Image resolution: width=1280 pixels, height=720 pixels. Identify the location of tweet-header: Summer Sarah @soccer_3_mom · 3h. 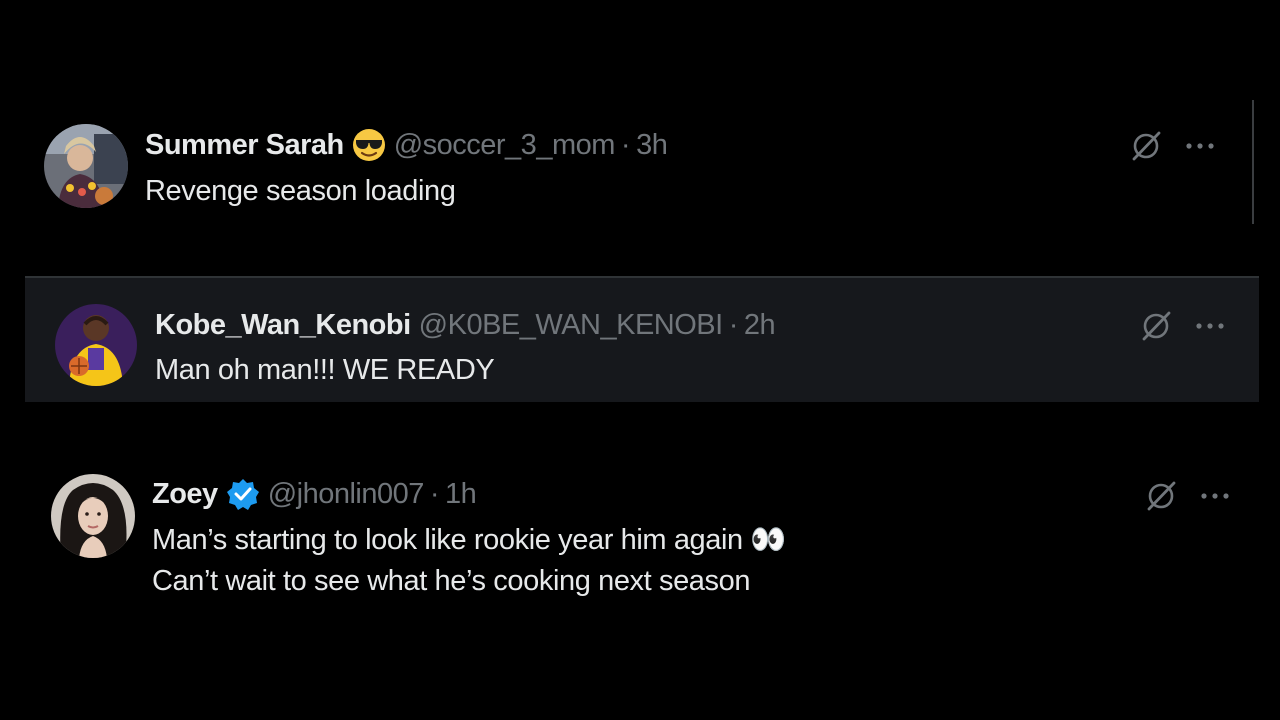
(406, 145).